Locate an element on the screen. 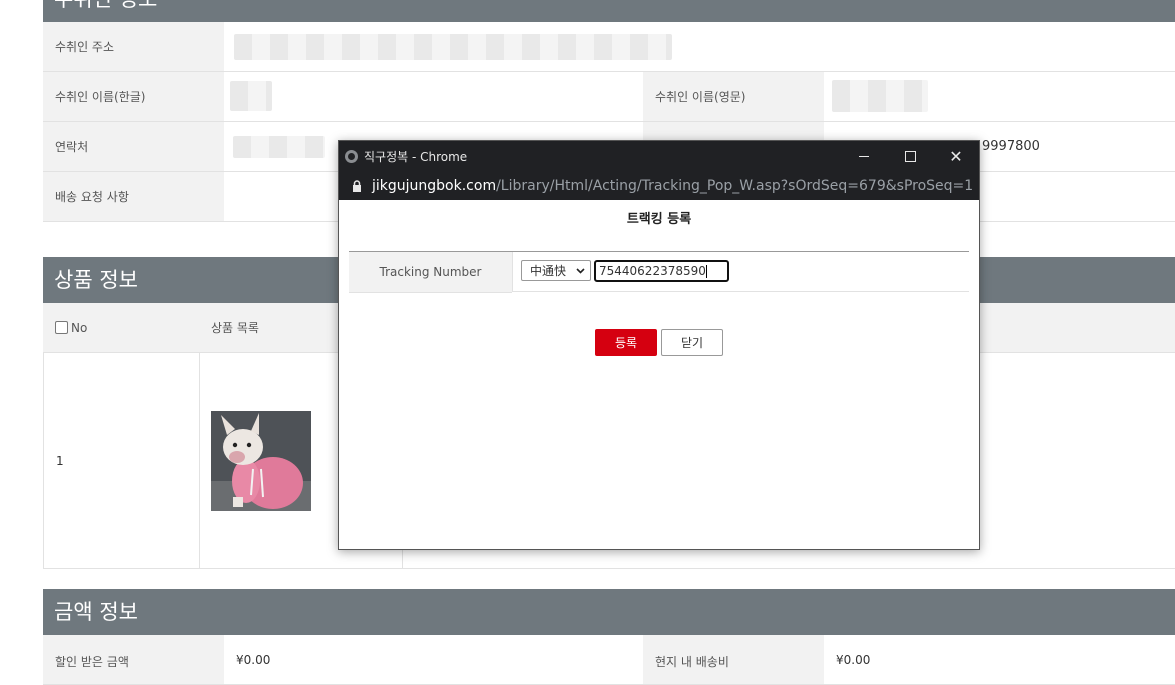  minimize-button is located at coordinates (864, 156).